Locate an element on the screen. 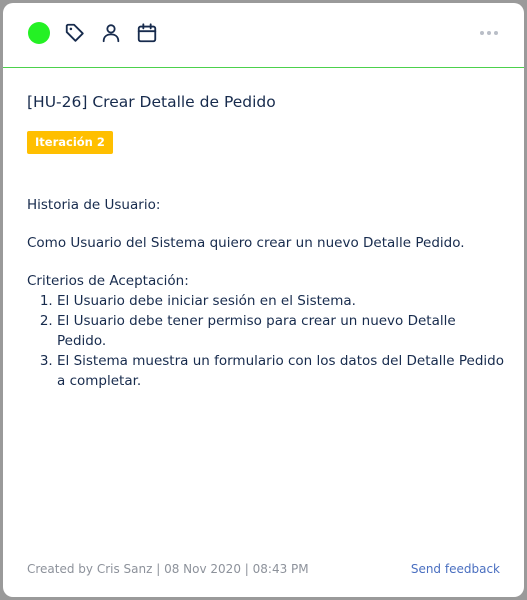 The image size is (527, 600). criteria-heading: Criterios de Aceptación: is located at coordinates (108, 281).